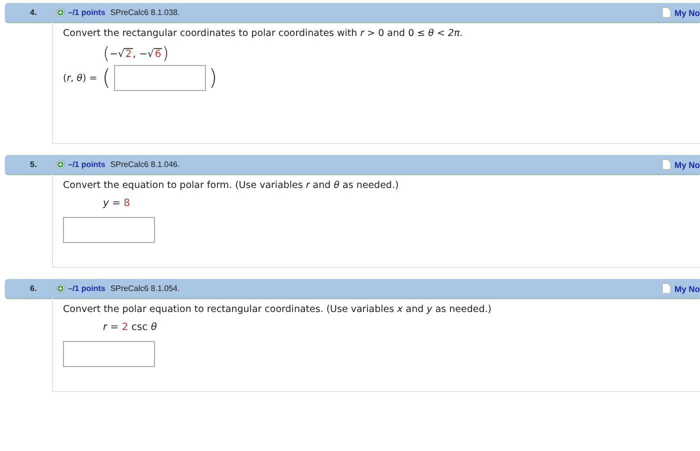  What do you see at coordinates (130, 327) in the screenshot?
I see `math-expression: r = 2 csc θ` at bounding box center [130, 327].